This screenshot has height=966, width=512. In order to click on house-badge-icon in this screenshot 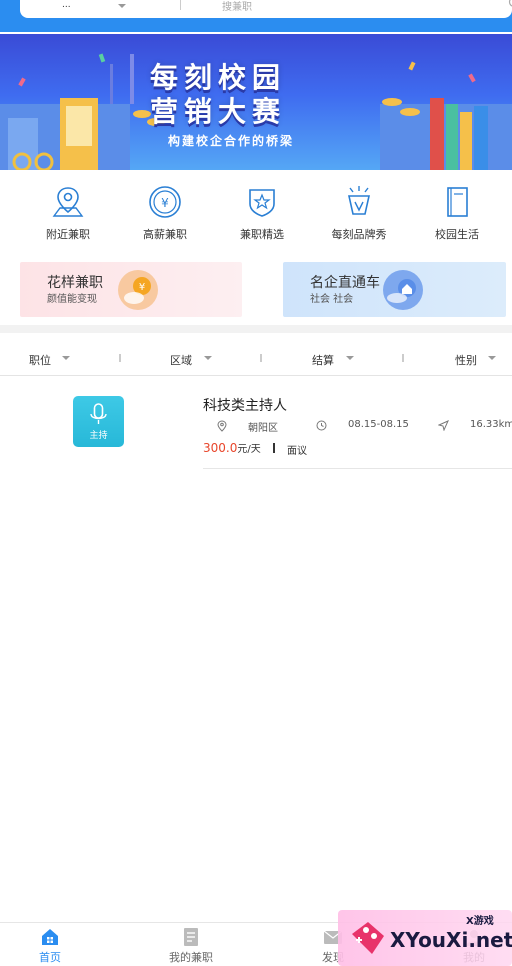, I will do `click(403, 290)`.